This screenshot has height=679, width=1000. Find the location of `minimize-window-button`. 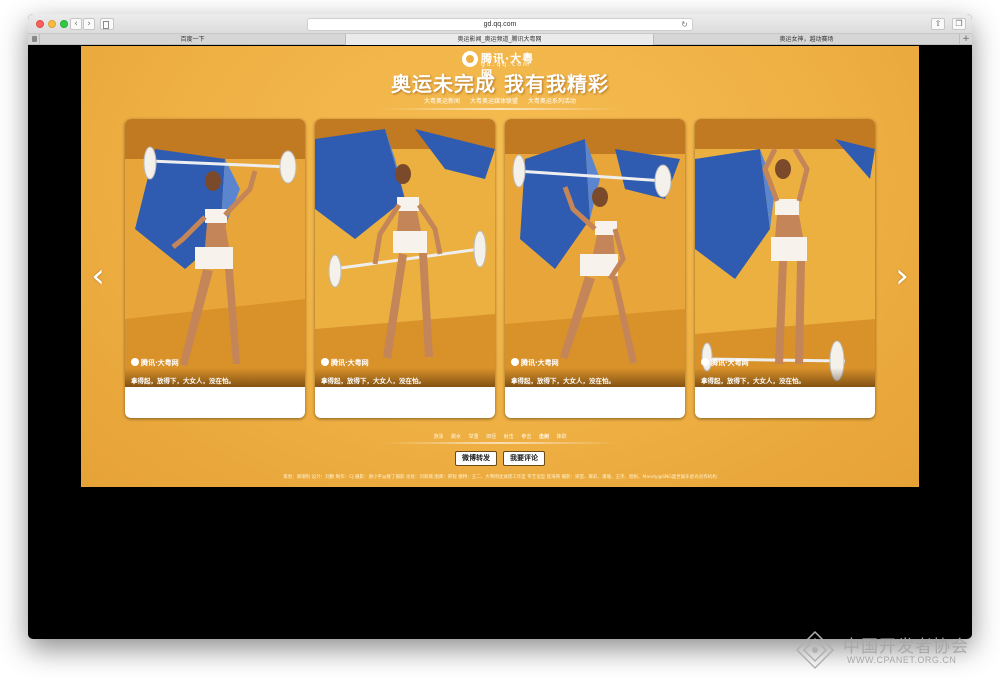

minimize-window-button is located at coordinates (52, 24).